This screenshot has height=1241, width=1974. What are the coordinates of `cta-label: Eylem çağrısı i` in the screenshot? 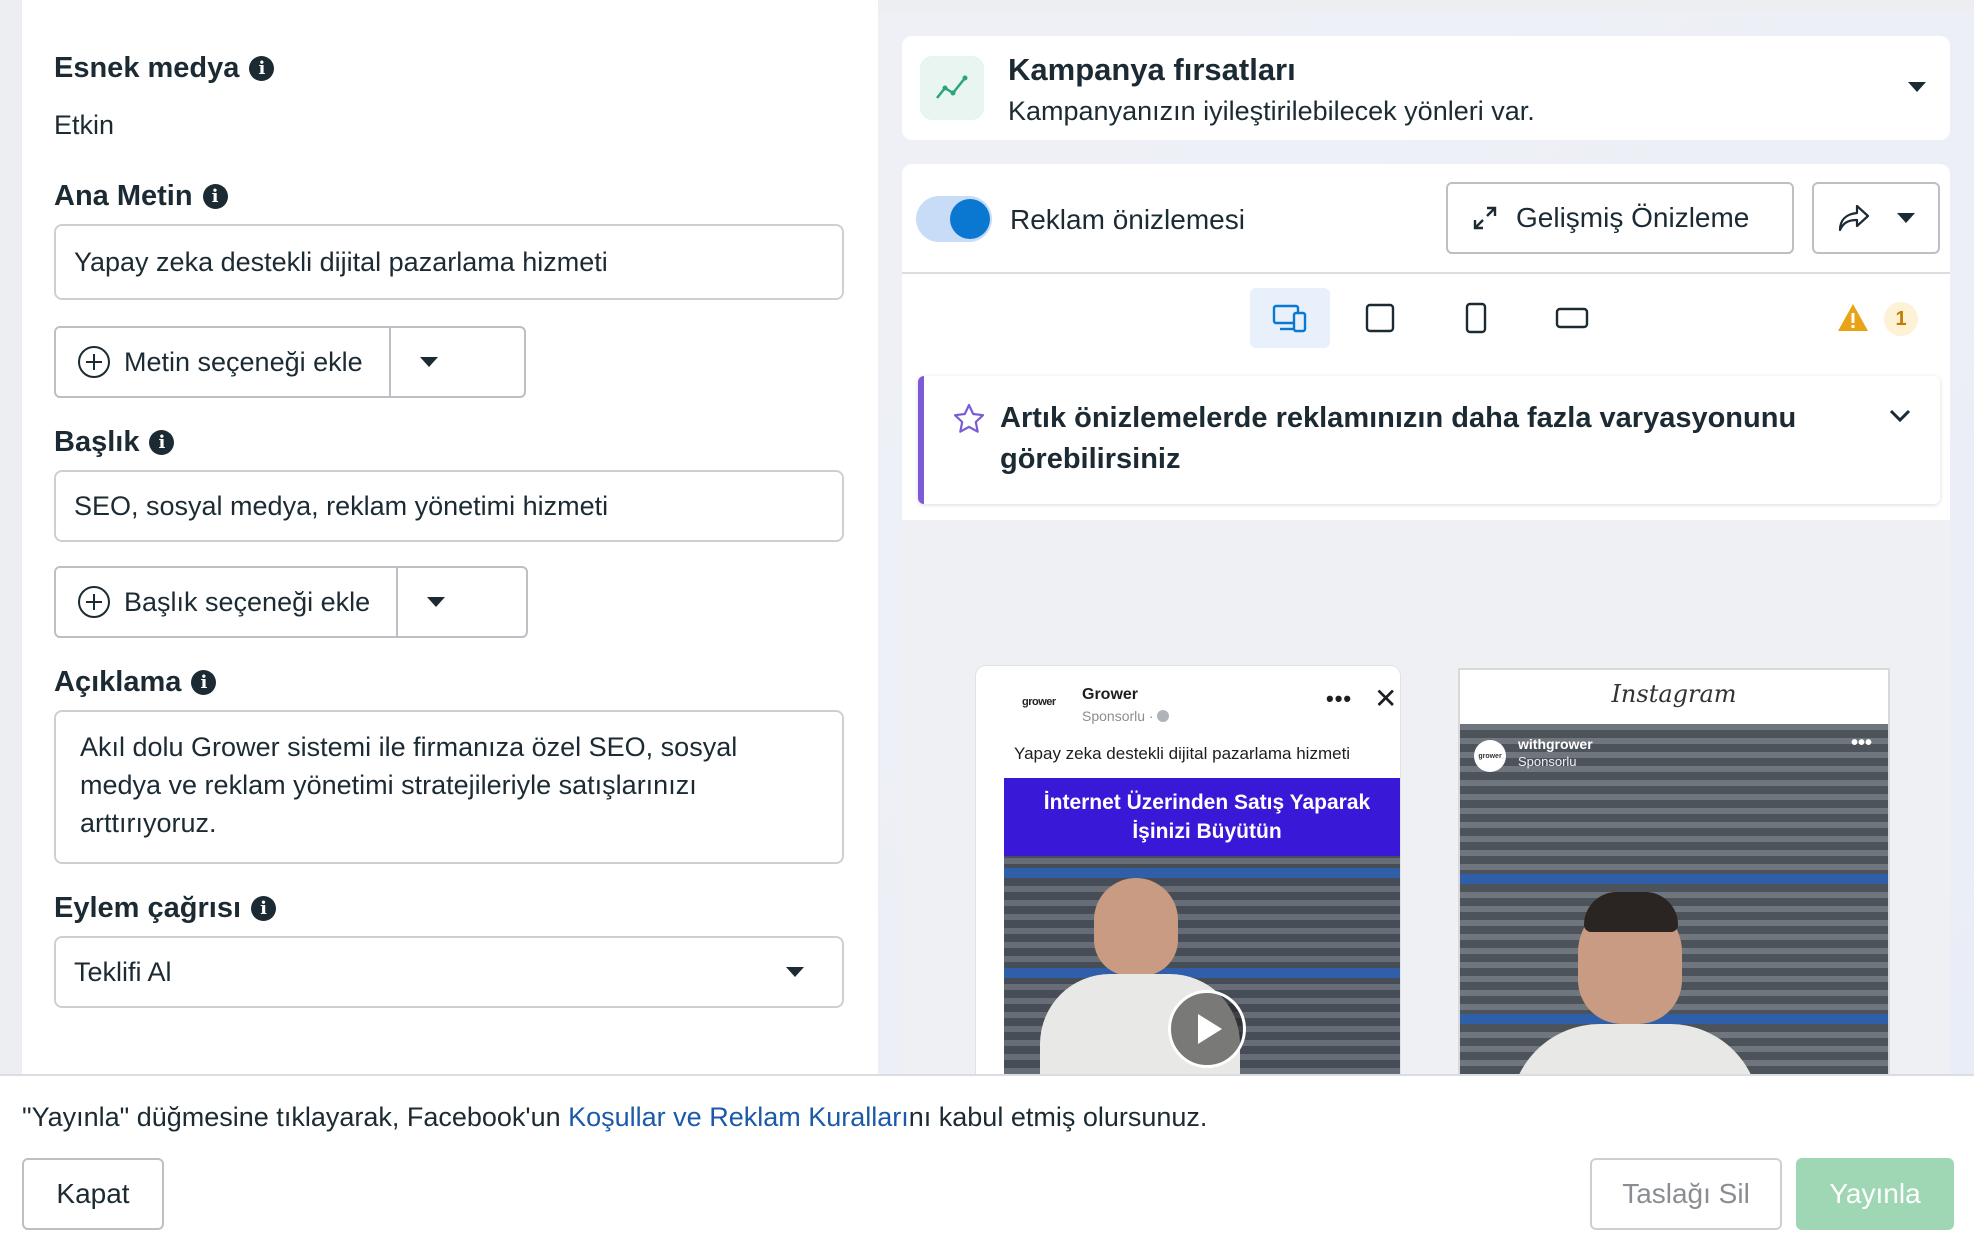 It's located at (165, 908).